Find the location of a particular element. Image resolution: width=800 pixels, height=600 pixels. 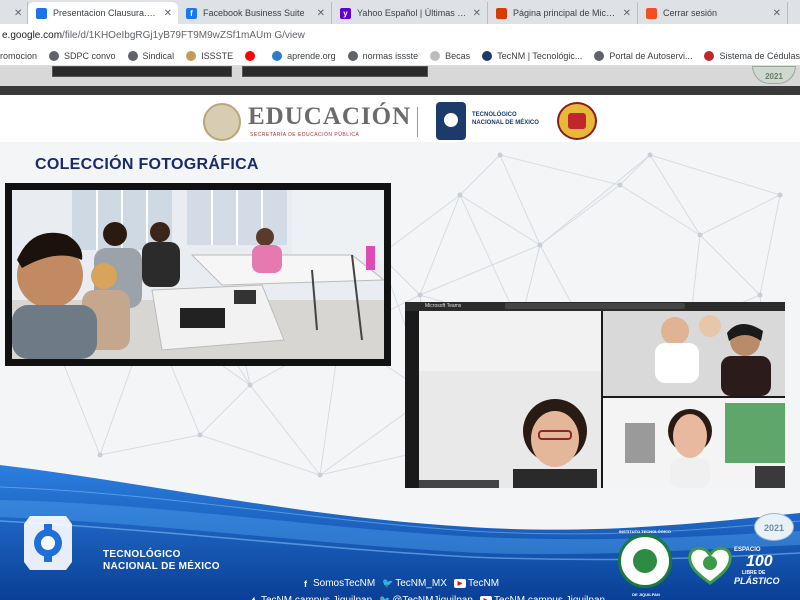

bookmark-item: ISSSTE is located at coordinates (210, 55).